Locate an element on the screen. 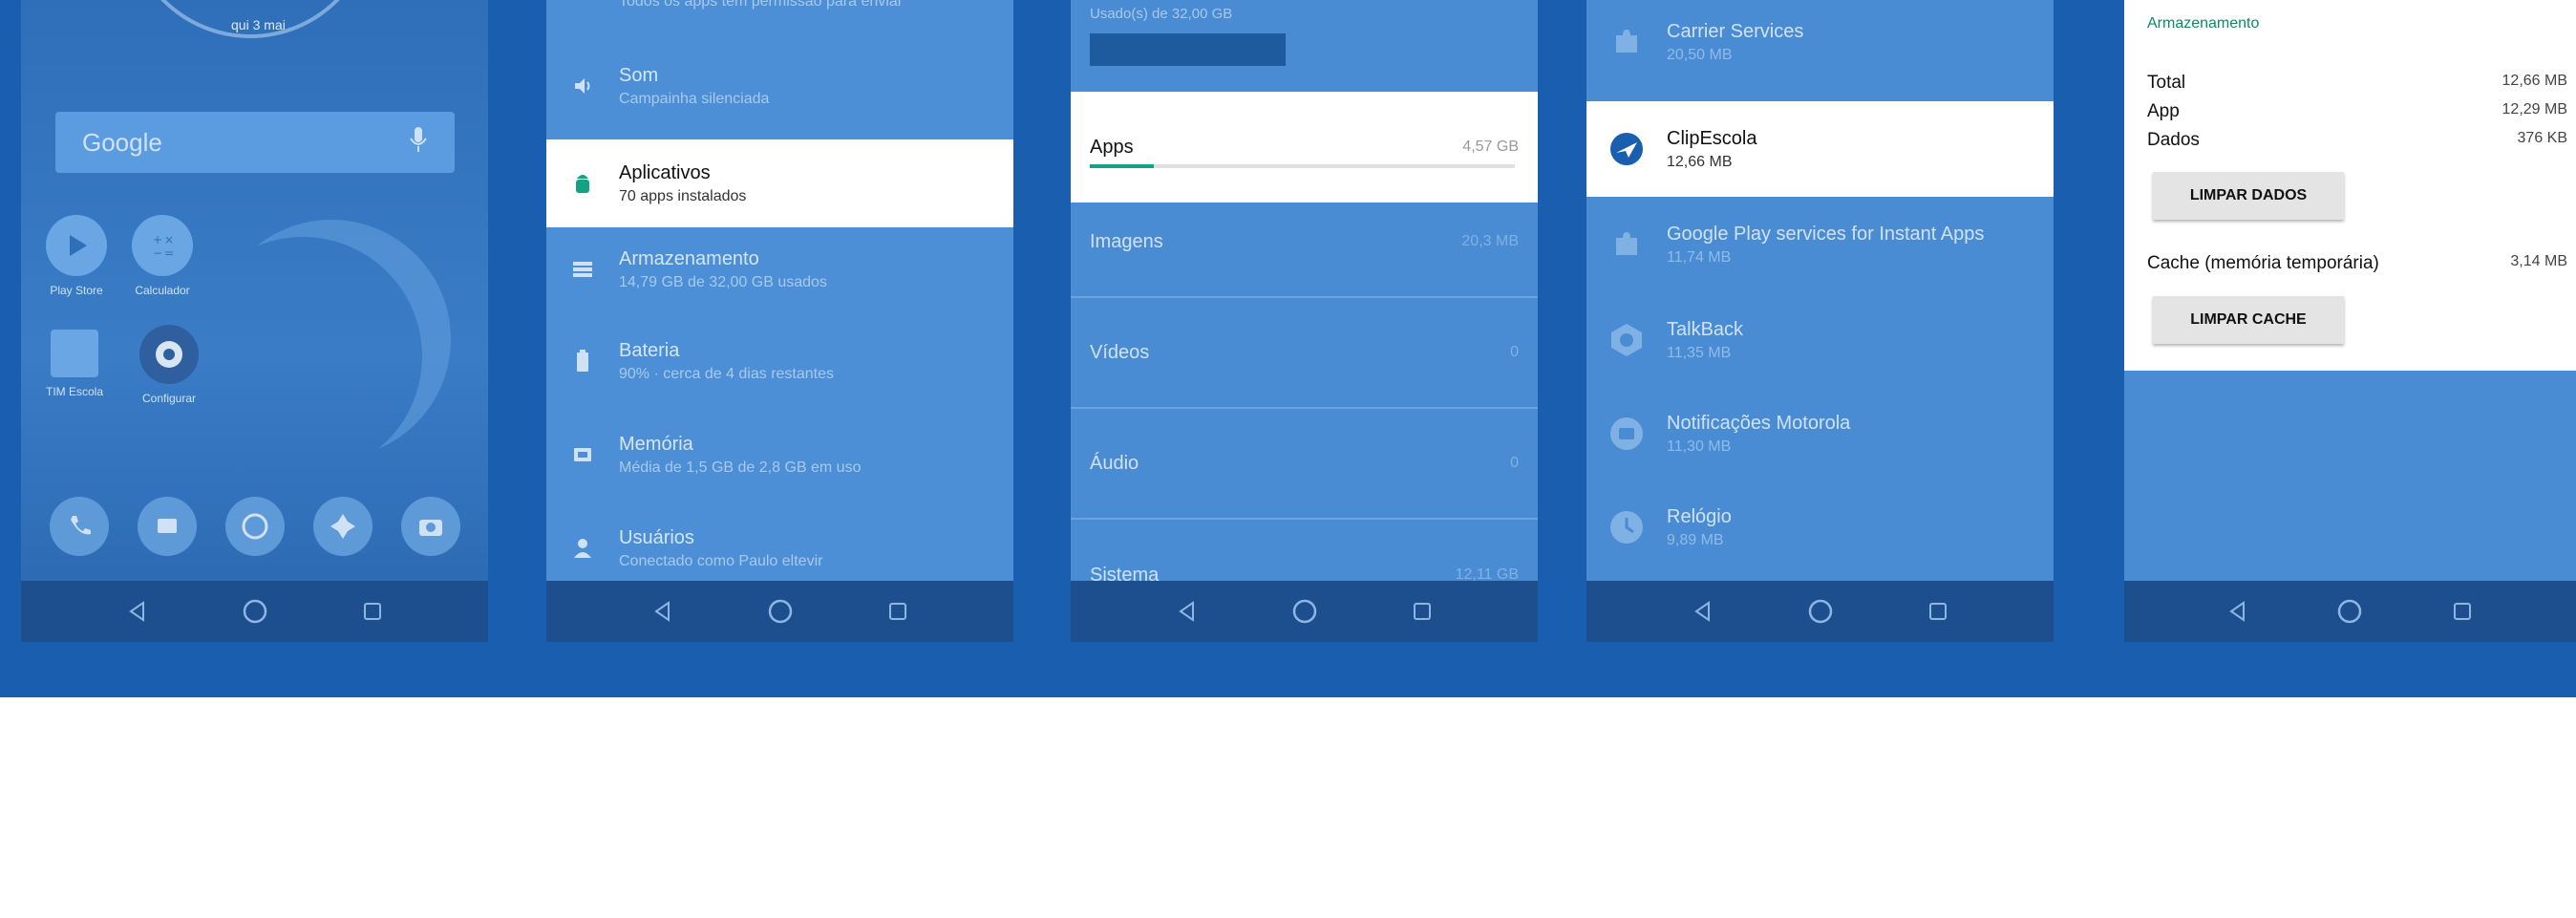 The image size is (2576, 918). settings-row-title: Som is located at coordinates (639, 75).